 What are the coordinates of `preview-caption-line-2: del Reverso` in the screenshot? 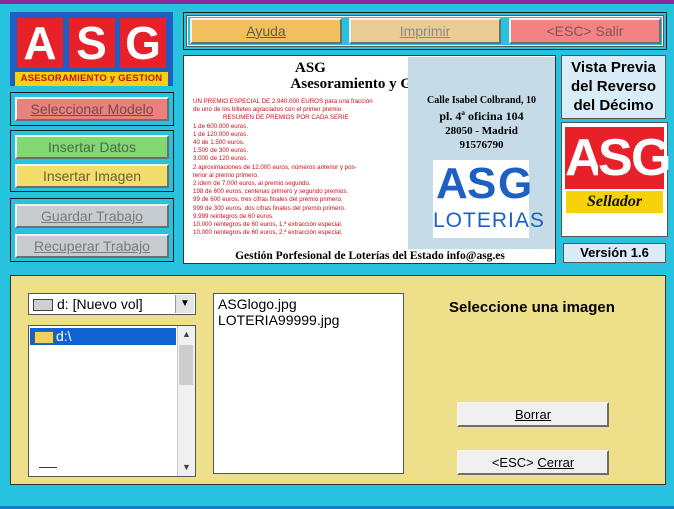 It's located at (613, 86).